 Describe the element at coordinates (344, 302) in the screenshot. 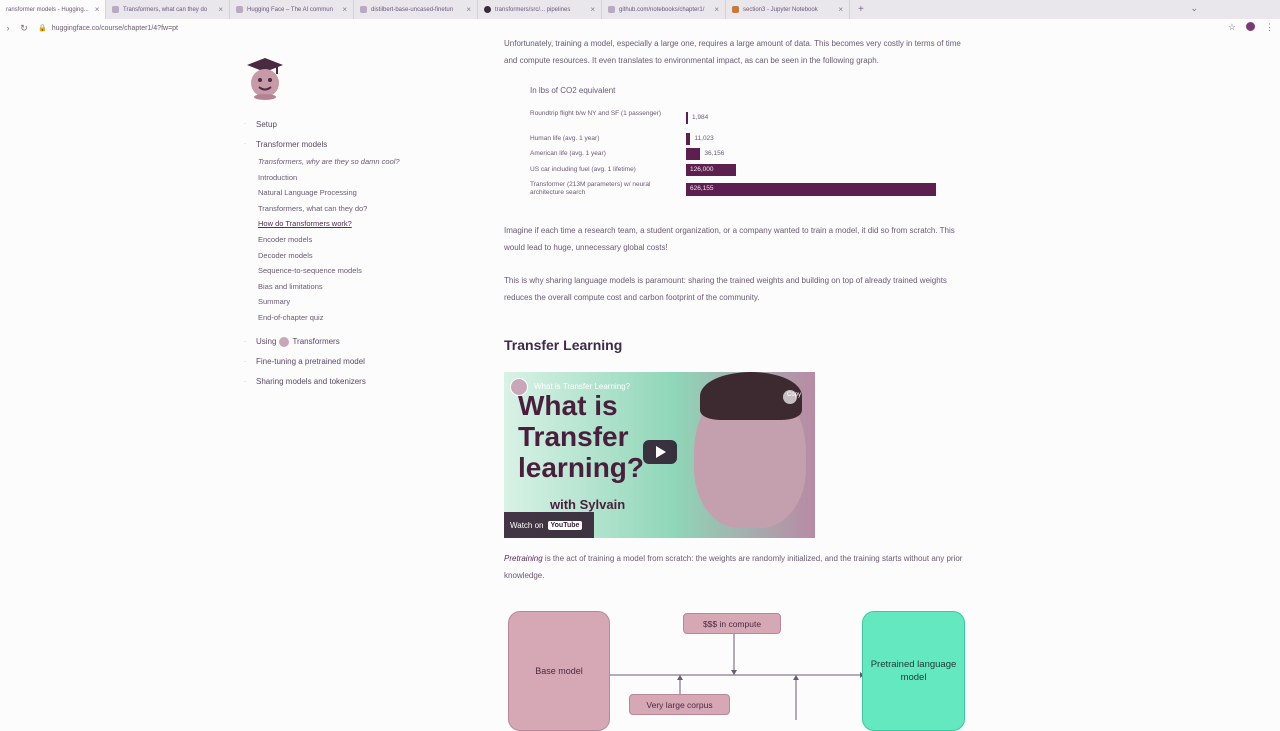

I see `sidebar-item-summary: Summary` at that location.